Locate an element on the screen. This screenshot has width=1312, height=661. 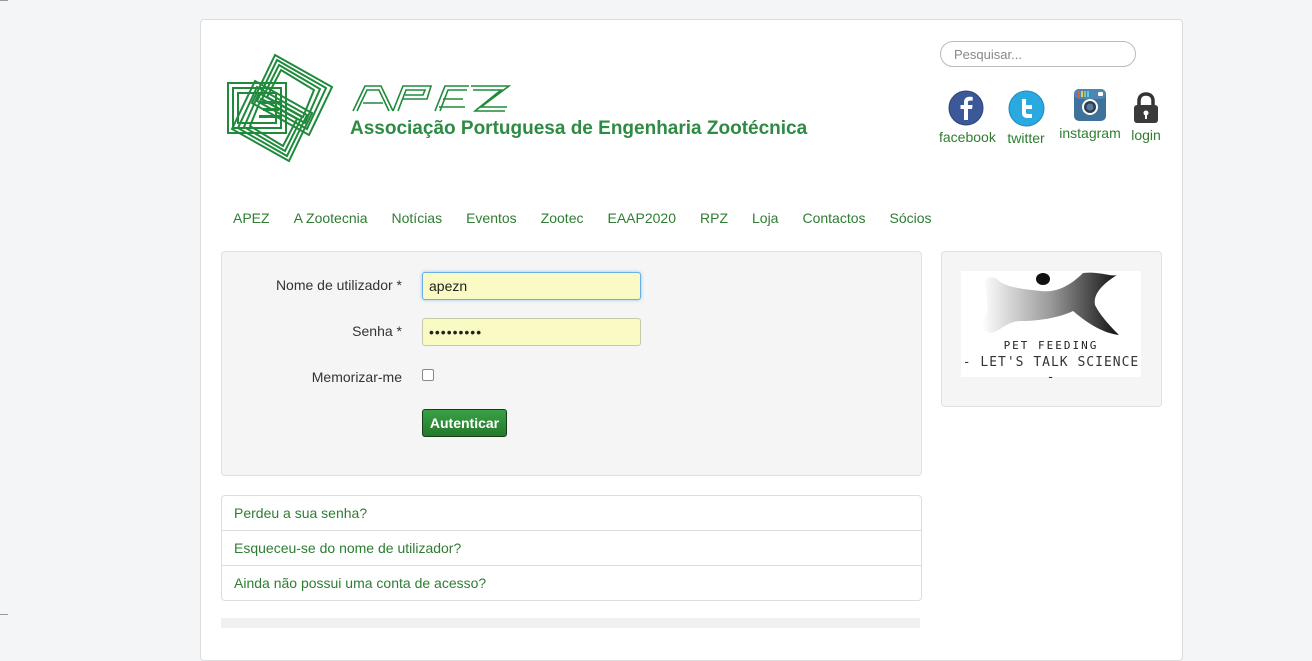
nav-item-noticias: Notícias is located at coordinates (417, 218).